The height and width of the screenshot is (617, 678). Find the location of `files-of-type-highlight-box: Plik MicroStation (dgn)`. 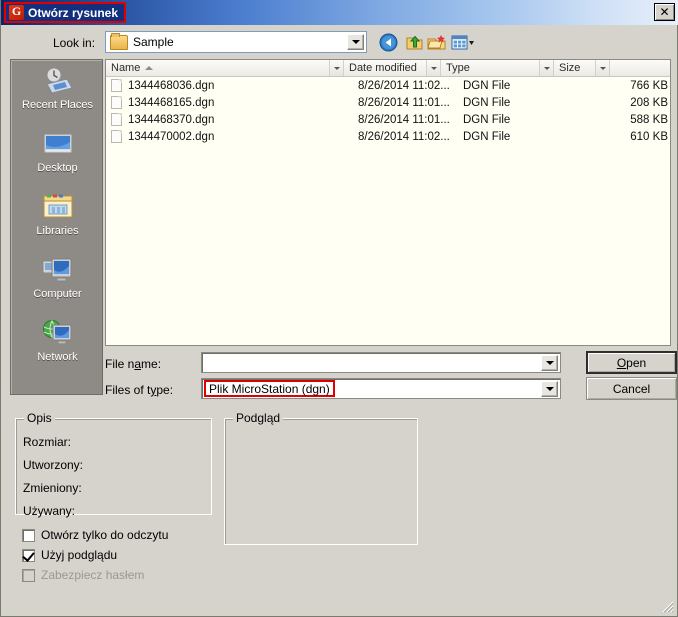

files-of-type-highlight-box: Plik MicroStation (dgn) is located at coordinates (269, 388).